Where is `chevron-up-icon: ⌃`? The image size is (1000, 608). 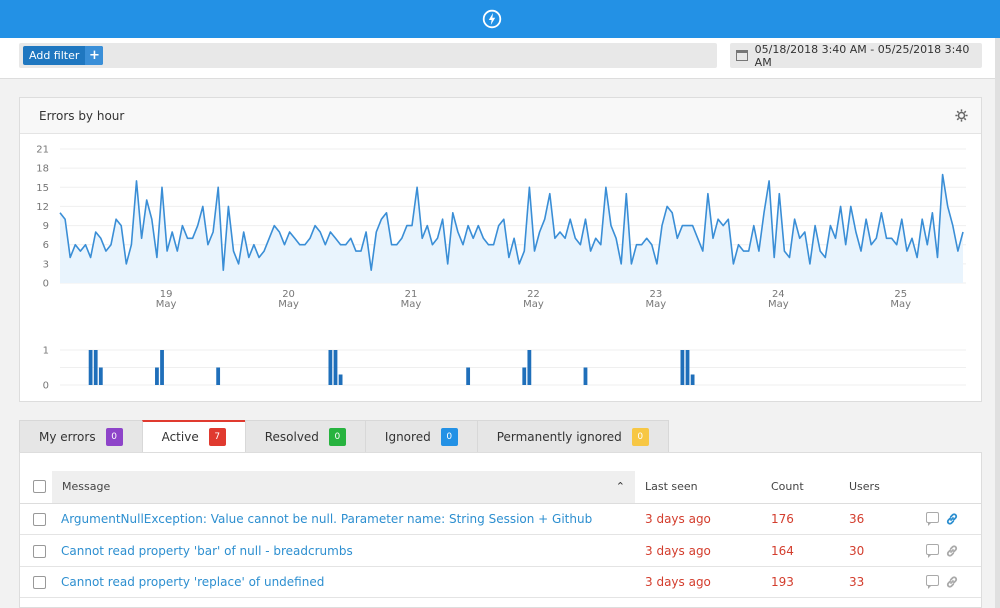 chevron-up-icon: ⌃ is located at coordinates (620, 487).